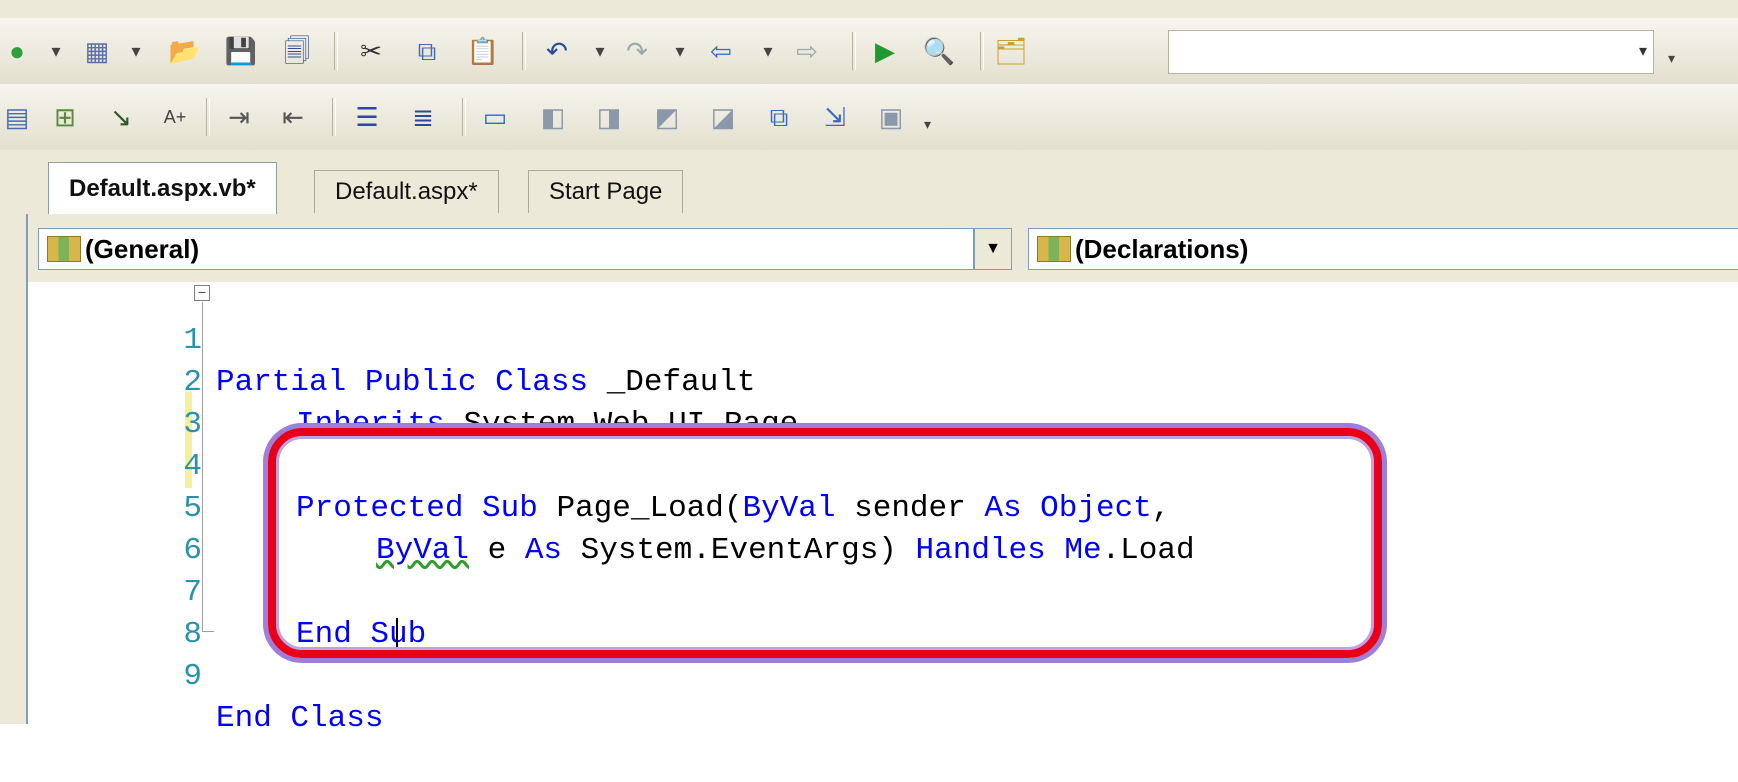  What do you see at coordinates (939, 51) in the screenshot?
I see `find-in-files-icon: 🔍` at bounding box center [939, 51].